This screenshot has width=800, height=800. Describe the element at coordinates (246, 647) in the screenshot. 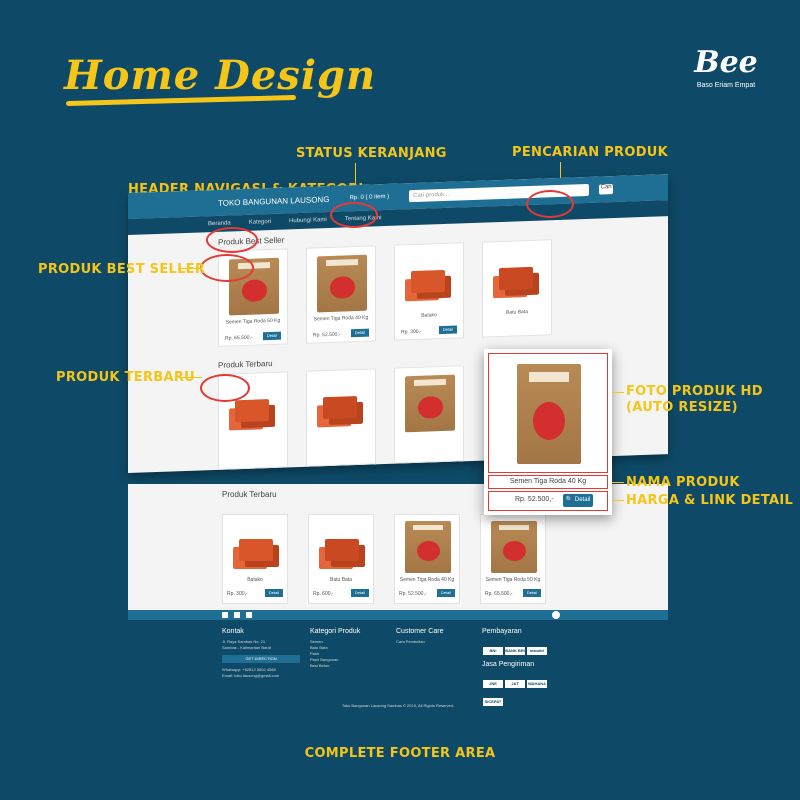

I see `kontak-city: Sambas - Kalimantan Barat` at that location.